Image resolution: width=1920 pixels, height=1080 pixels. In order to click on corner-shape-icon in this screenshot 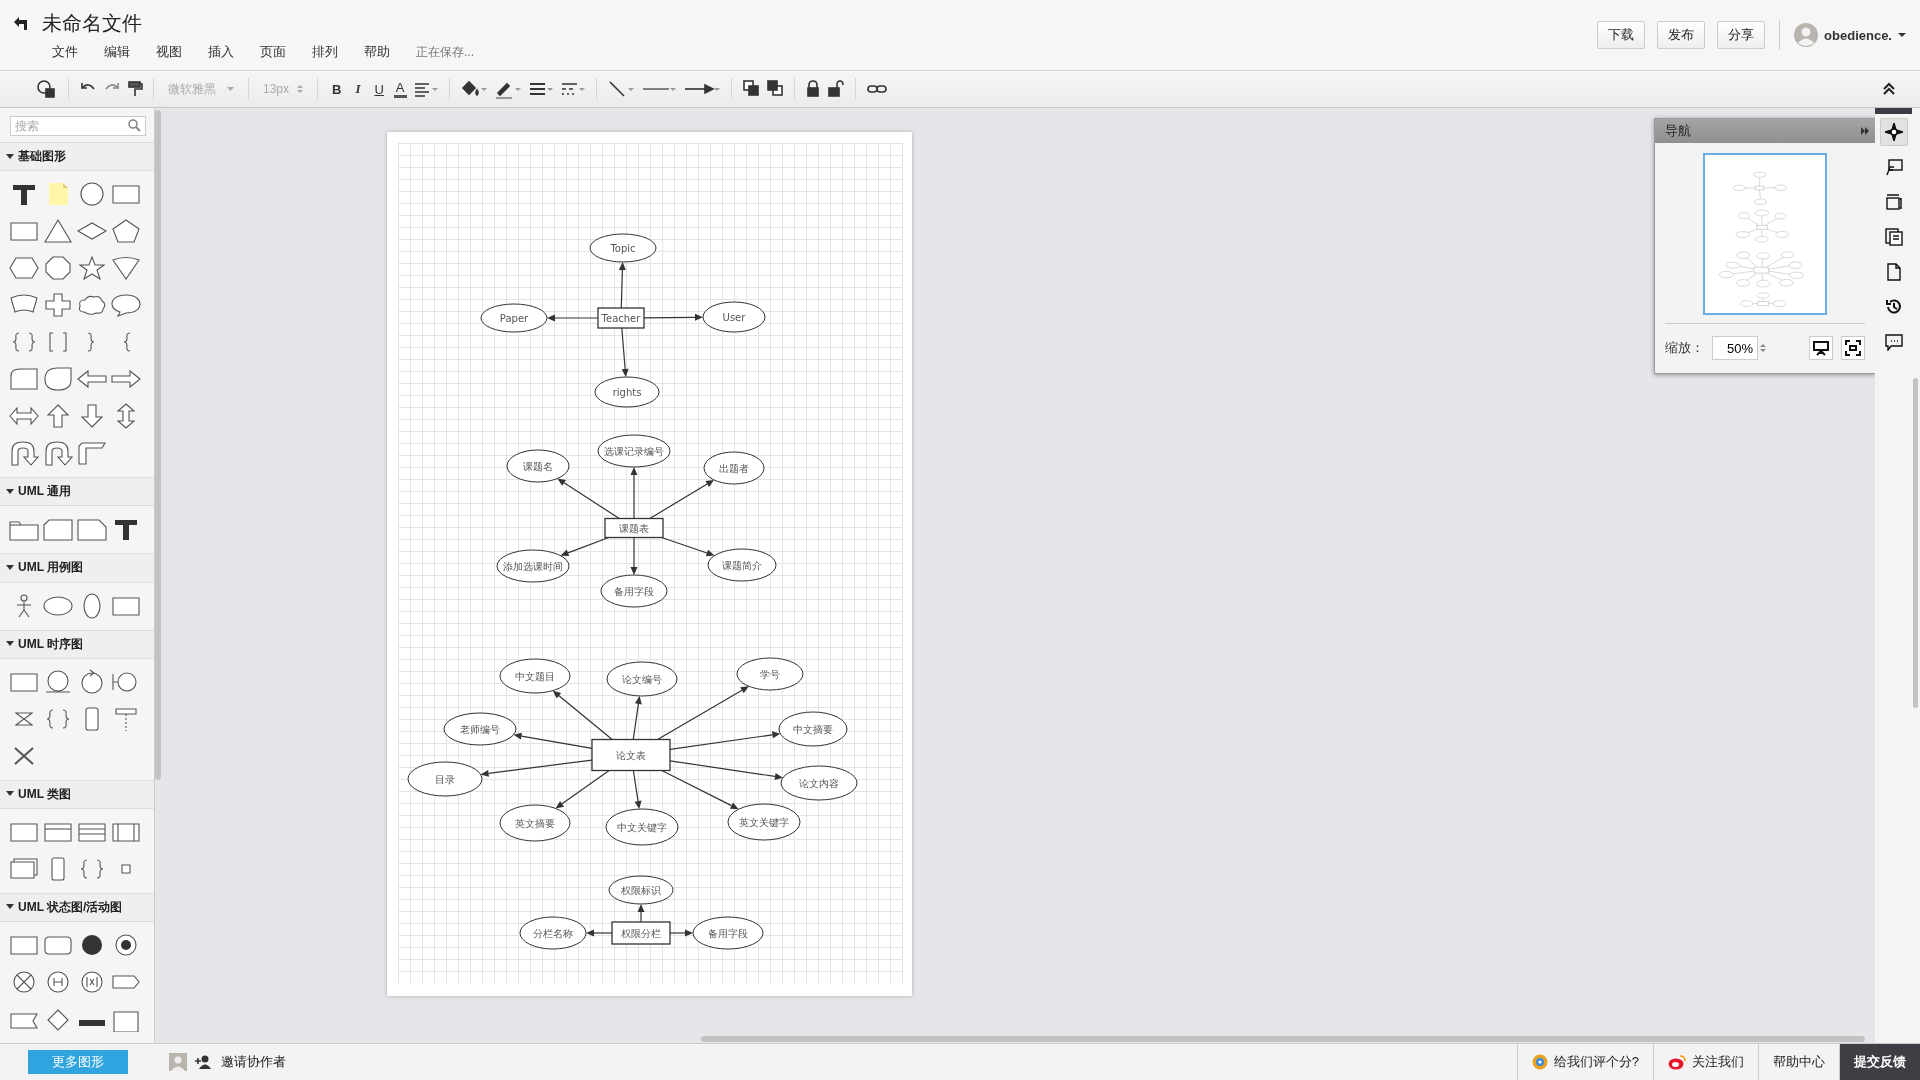, I will do `click(92, 453)`.